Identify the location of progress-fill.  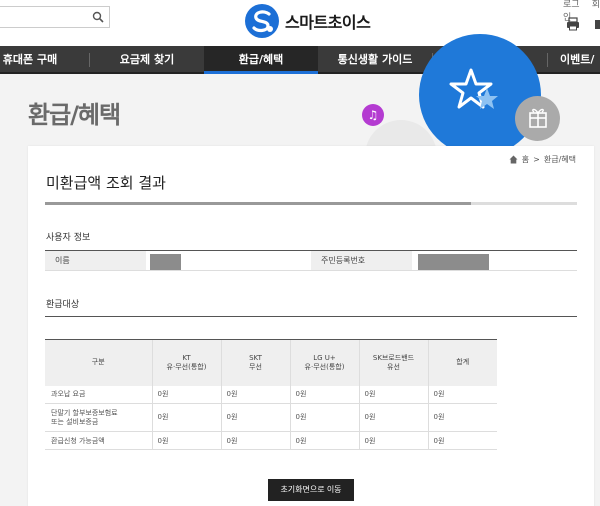
(258, 203).